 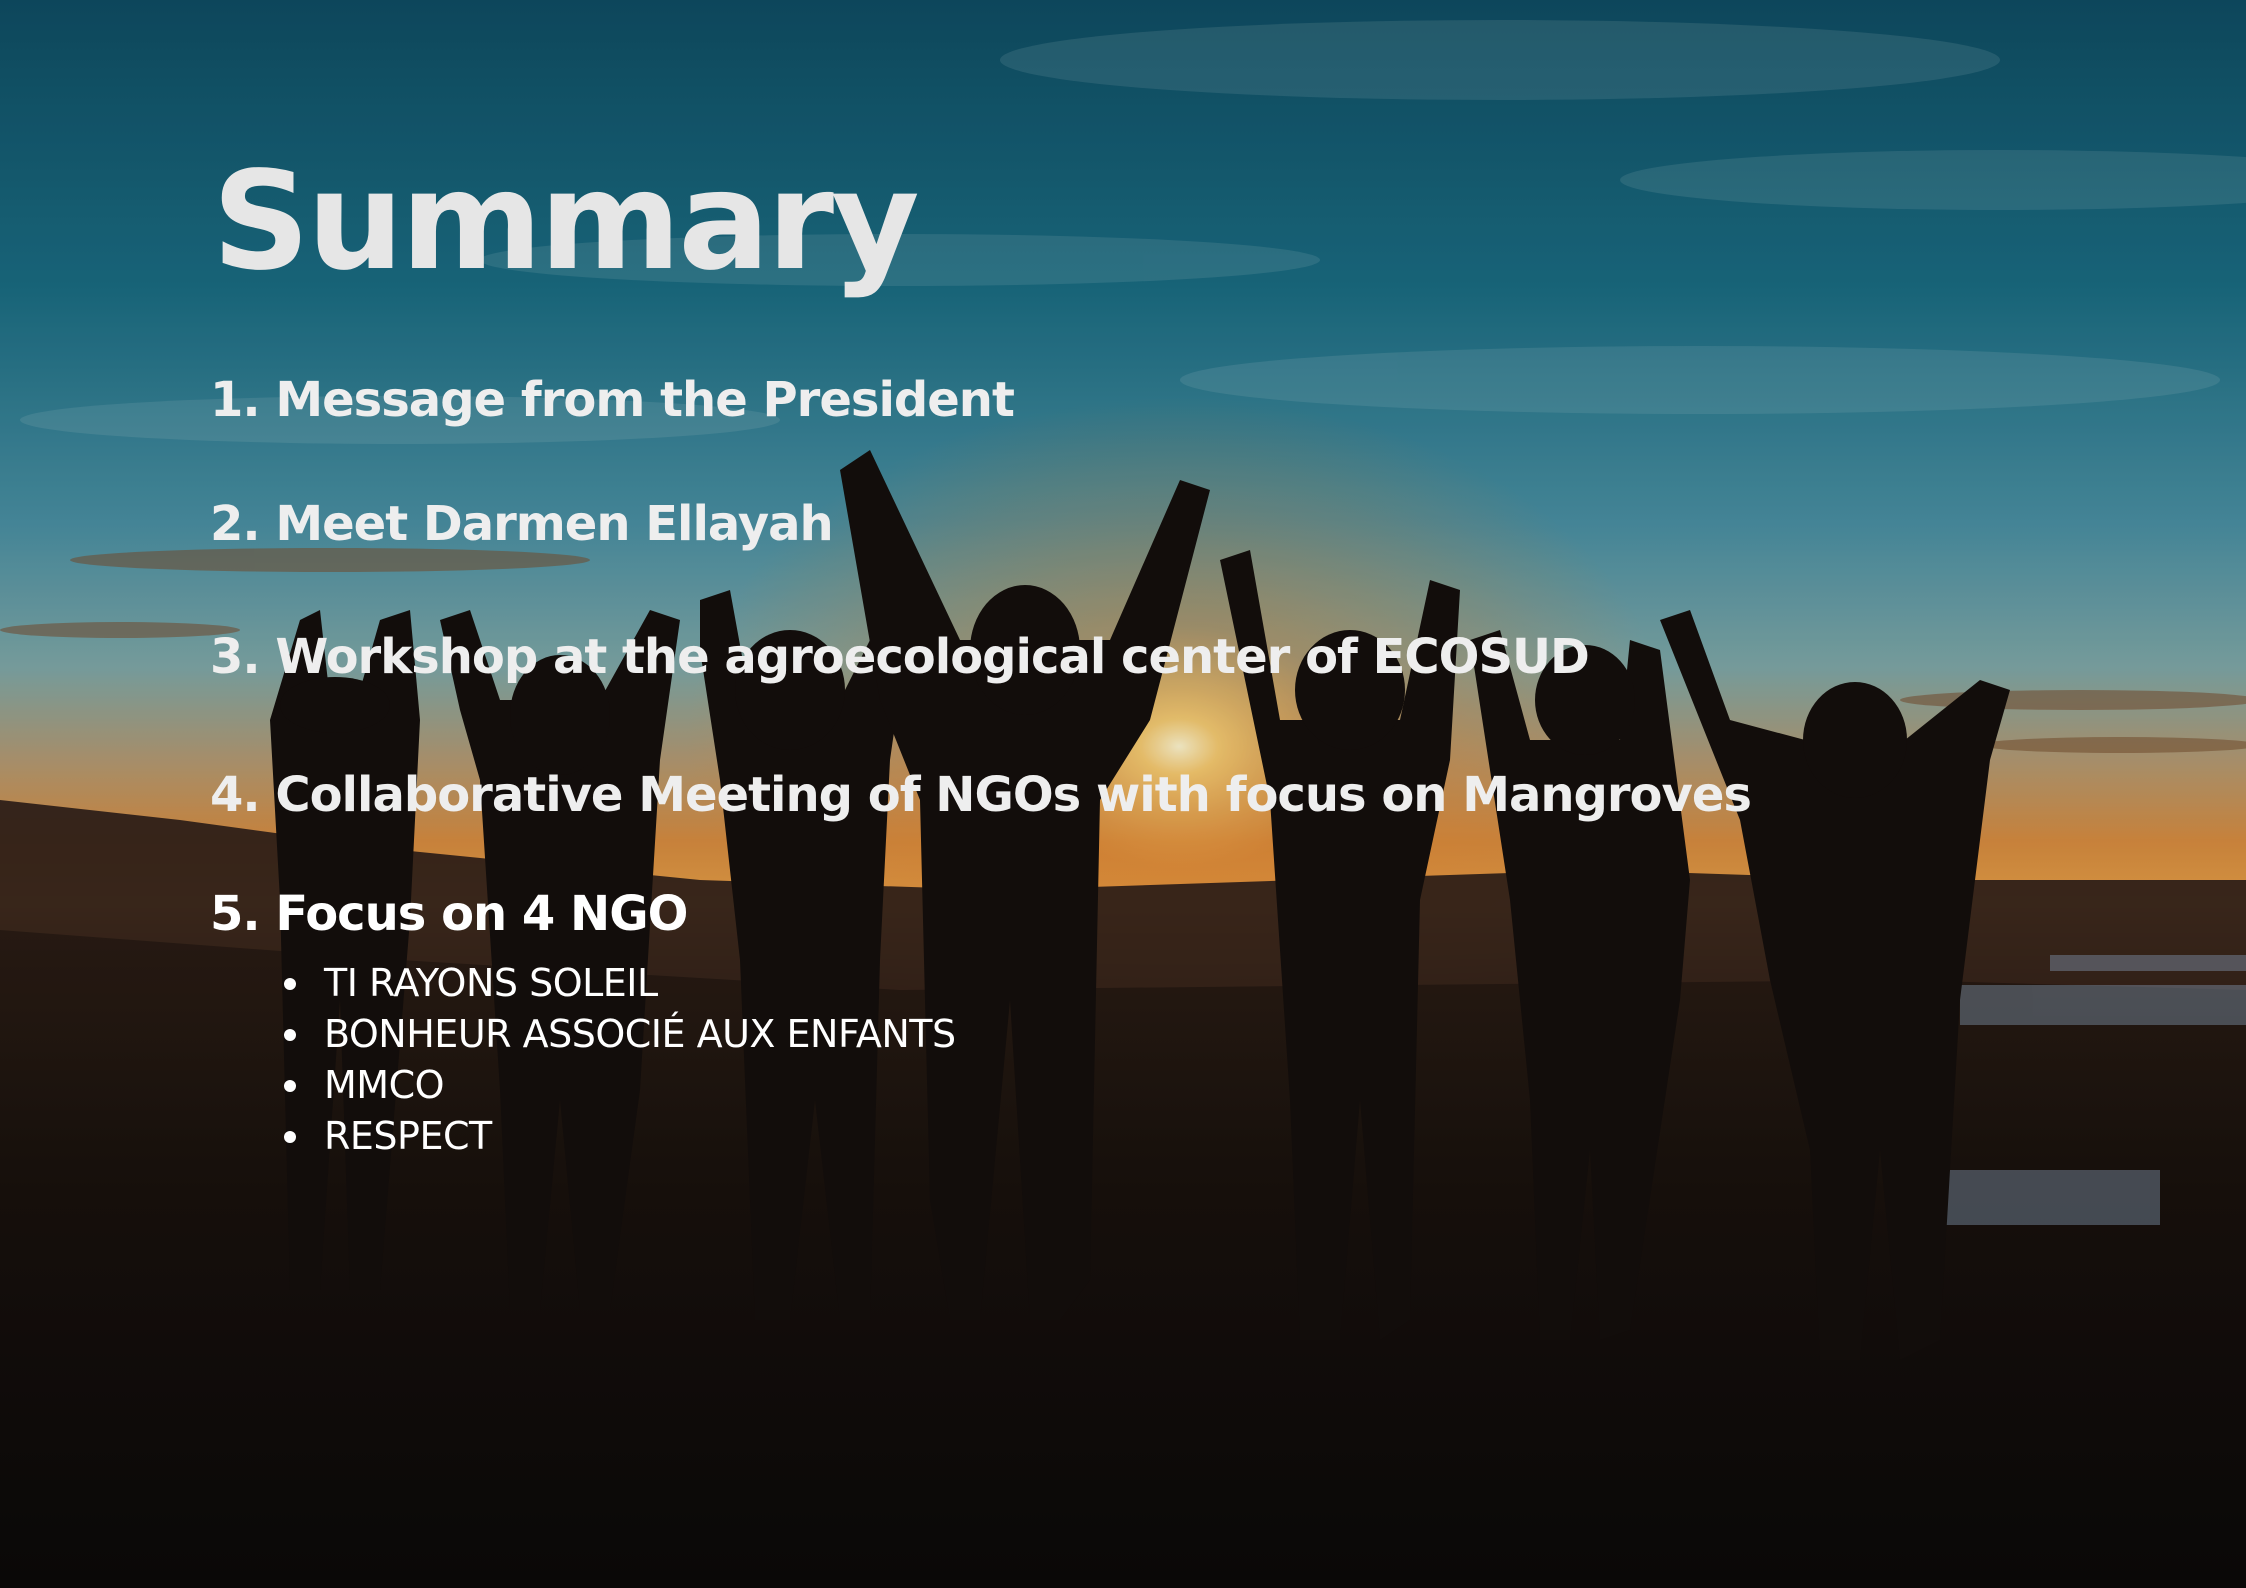 I want to click on page-title: Summary, so click(x=566, y=222).